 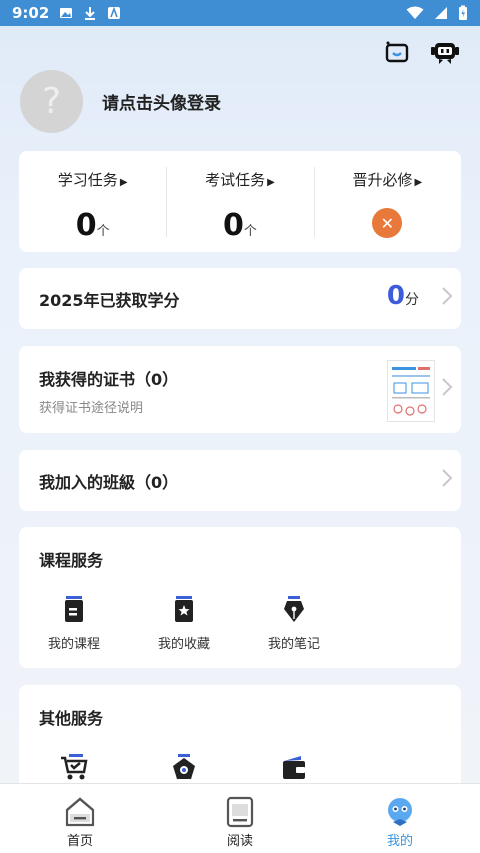 I want to click on profile-header: ? 请点击头像登录, so click(x=120, y=101).